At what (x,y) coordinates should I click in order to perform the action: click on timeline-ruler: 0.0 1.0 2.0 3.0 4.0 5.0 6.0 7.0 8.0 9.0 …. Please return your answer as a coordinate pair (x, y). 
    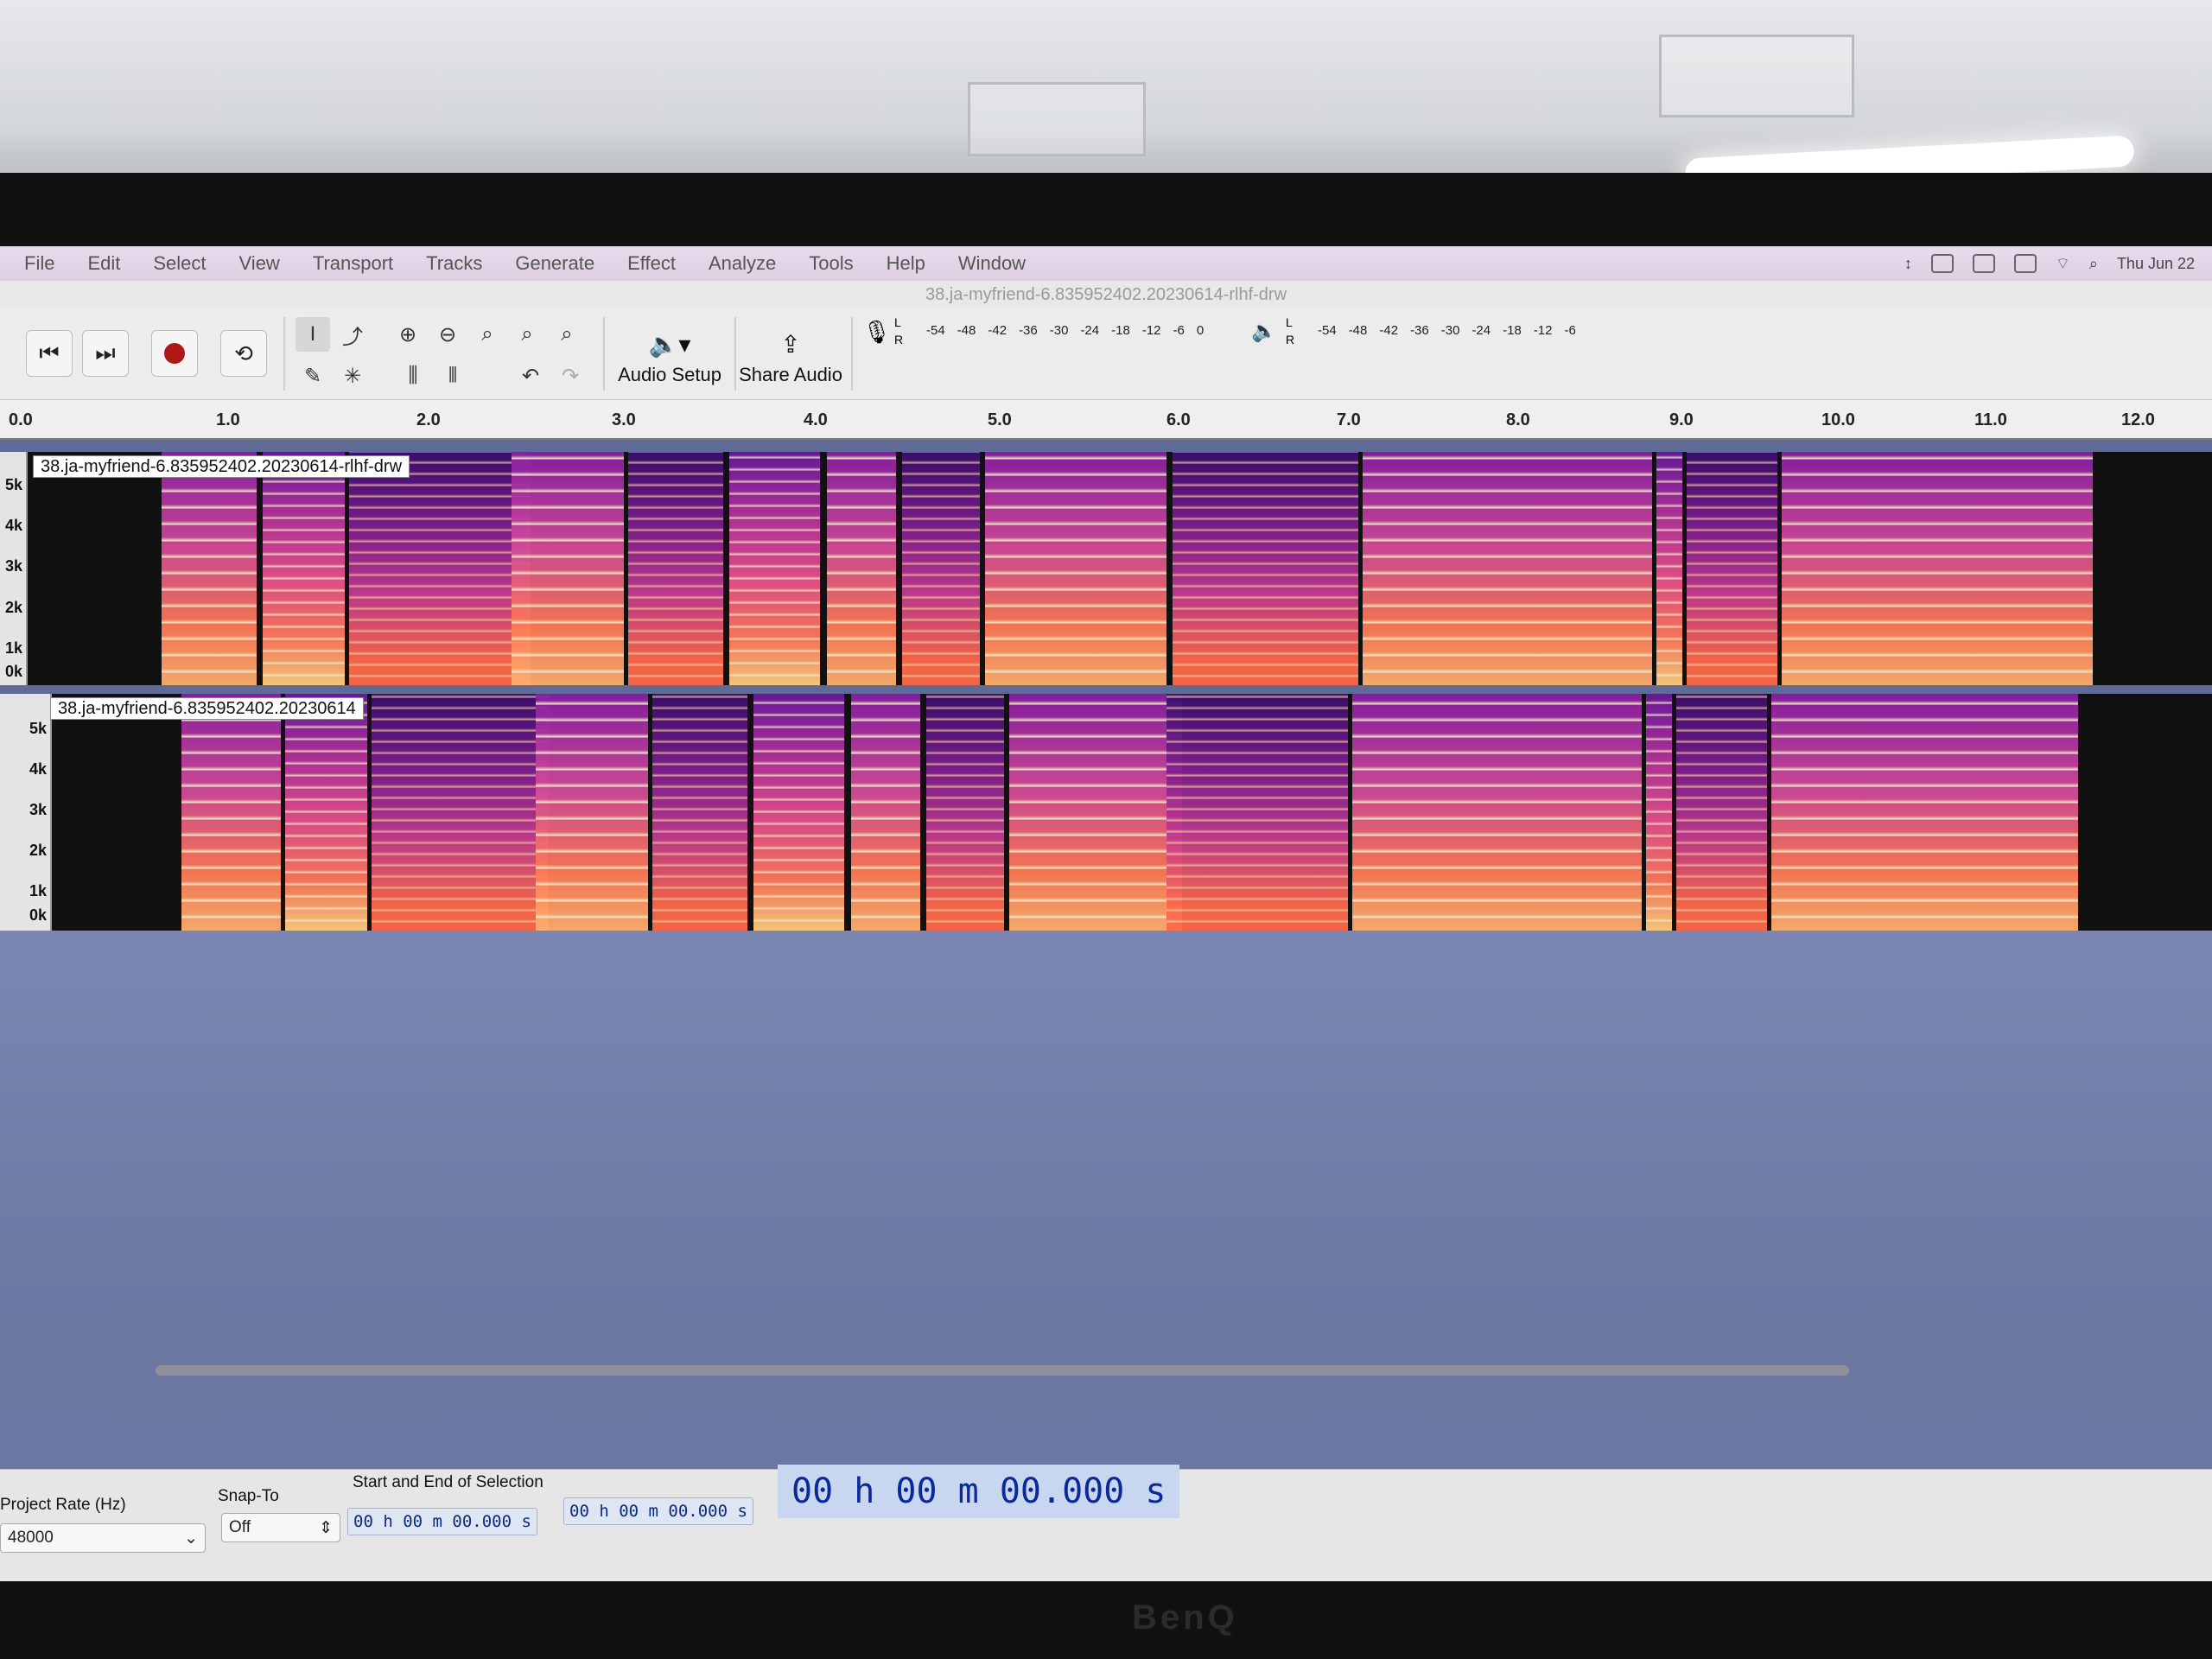
    Looking at the image, I should click on (1106, 420).